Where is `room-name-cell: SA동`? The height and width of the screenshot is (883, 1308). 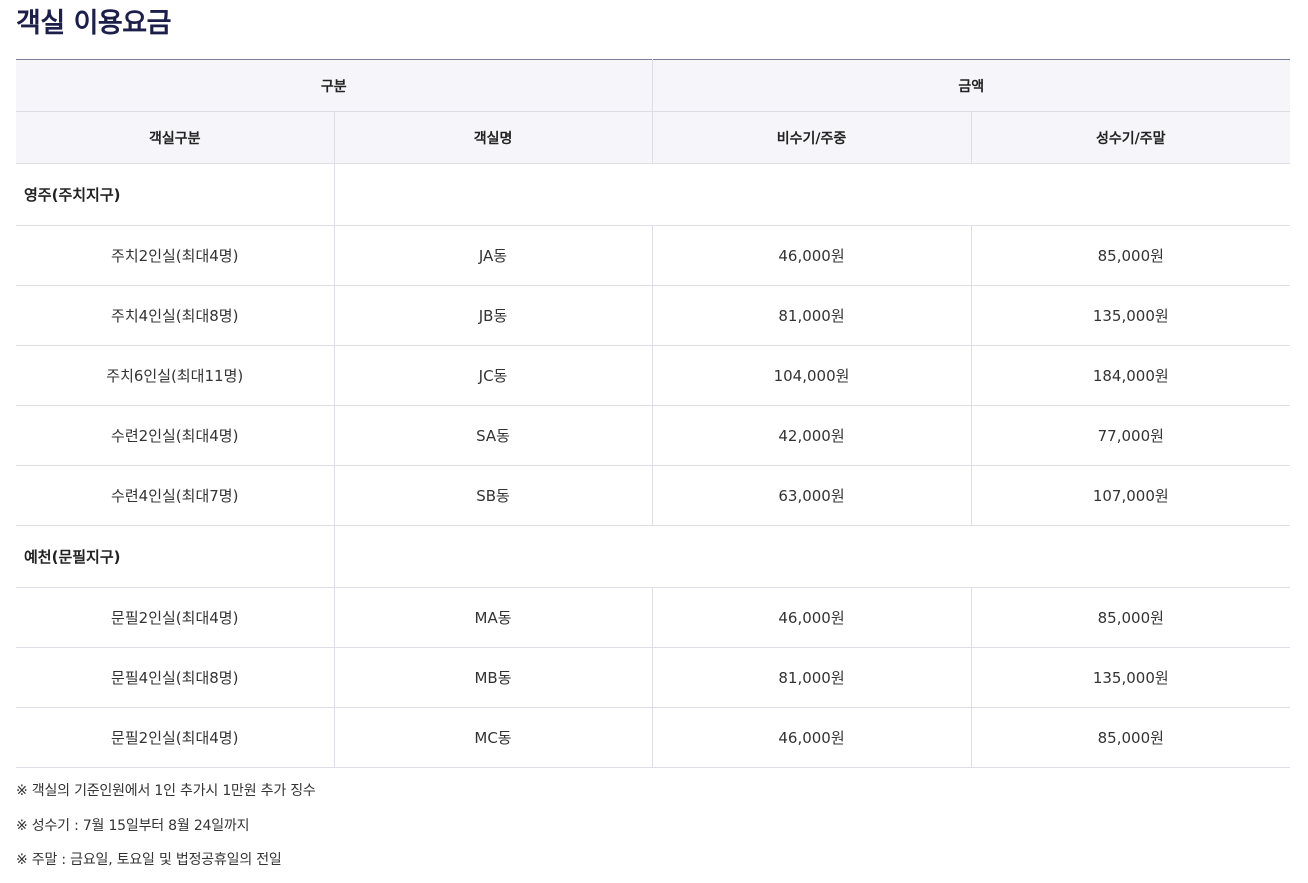 room-name-cell: SA동 is located at coordinates (493, 435).